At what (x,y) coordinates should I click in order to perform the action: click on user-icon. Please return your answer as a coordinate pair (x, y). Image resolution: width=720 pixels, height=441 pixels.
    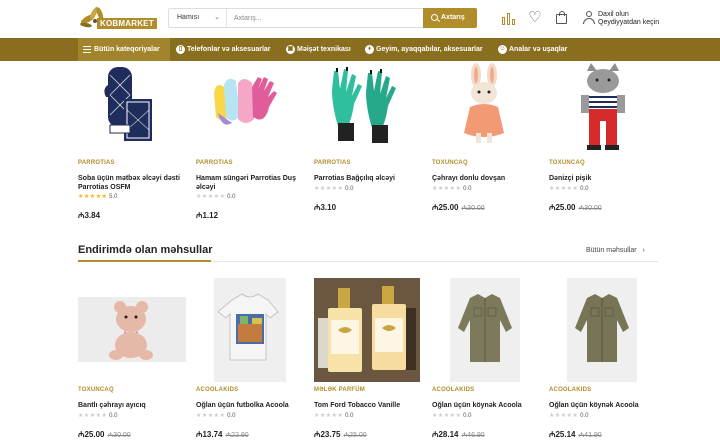
    Looking at the image, I should click on (589, 18).